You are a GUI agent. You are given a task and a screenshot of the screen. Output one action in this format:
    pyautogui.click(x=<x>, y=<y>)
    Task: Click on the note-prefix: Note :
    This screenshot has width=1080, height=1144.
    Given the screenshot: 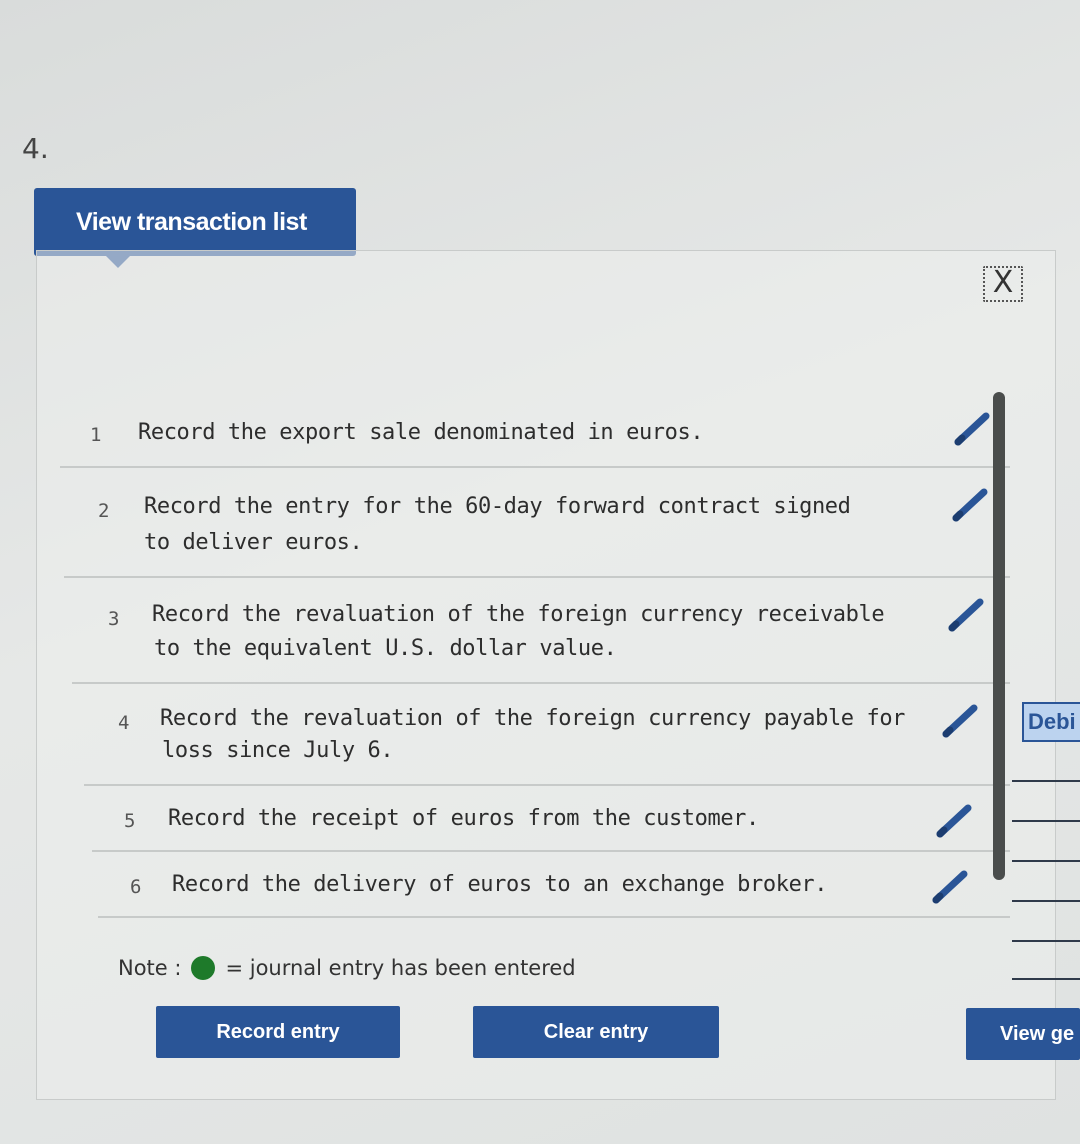 What is the action you would take?
    pyautogui.click(x=150, y=968)
    